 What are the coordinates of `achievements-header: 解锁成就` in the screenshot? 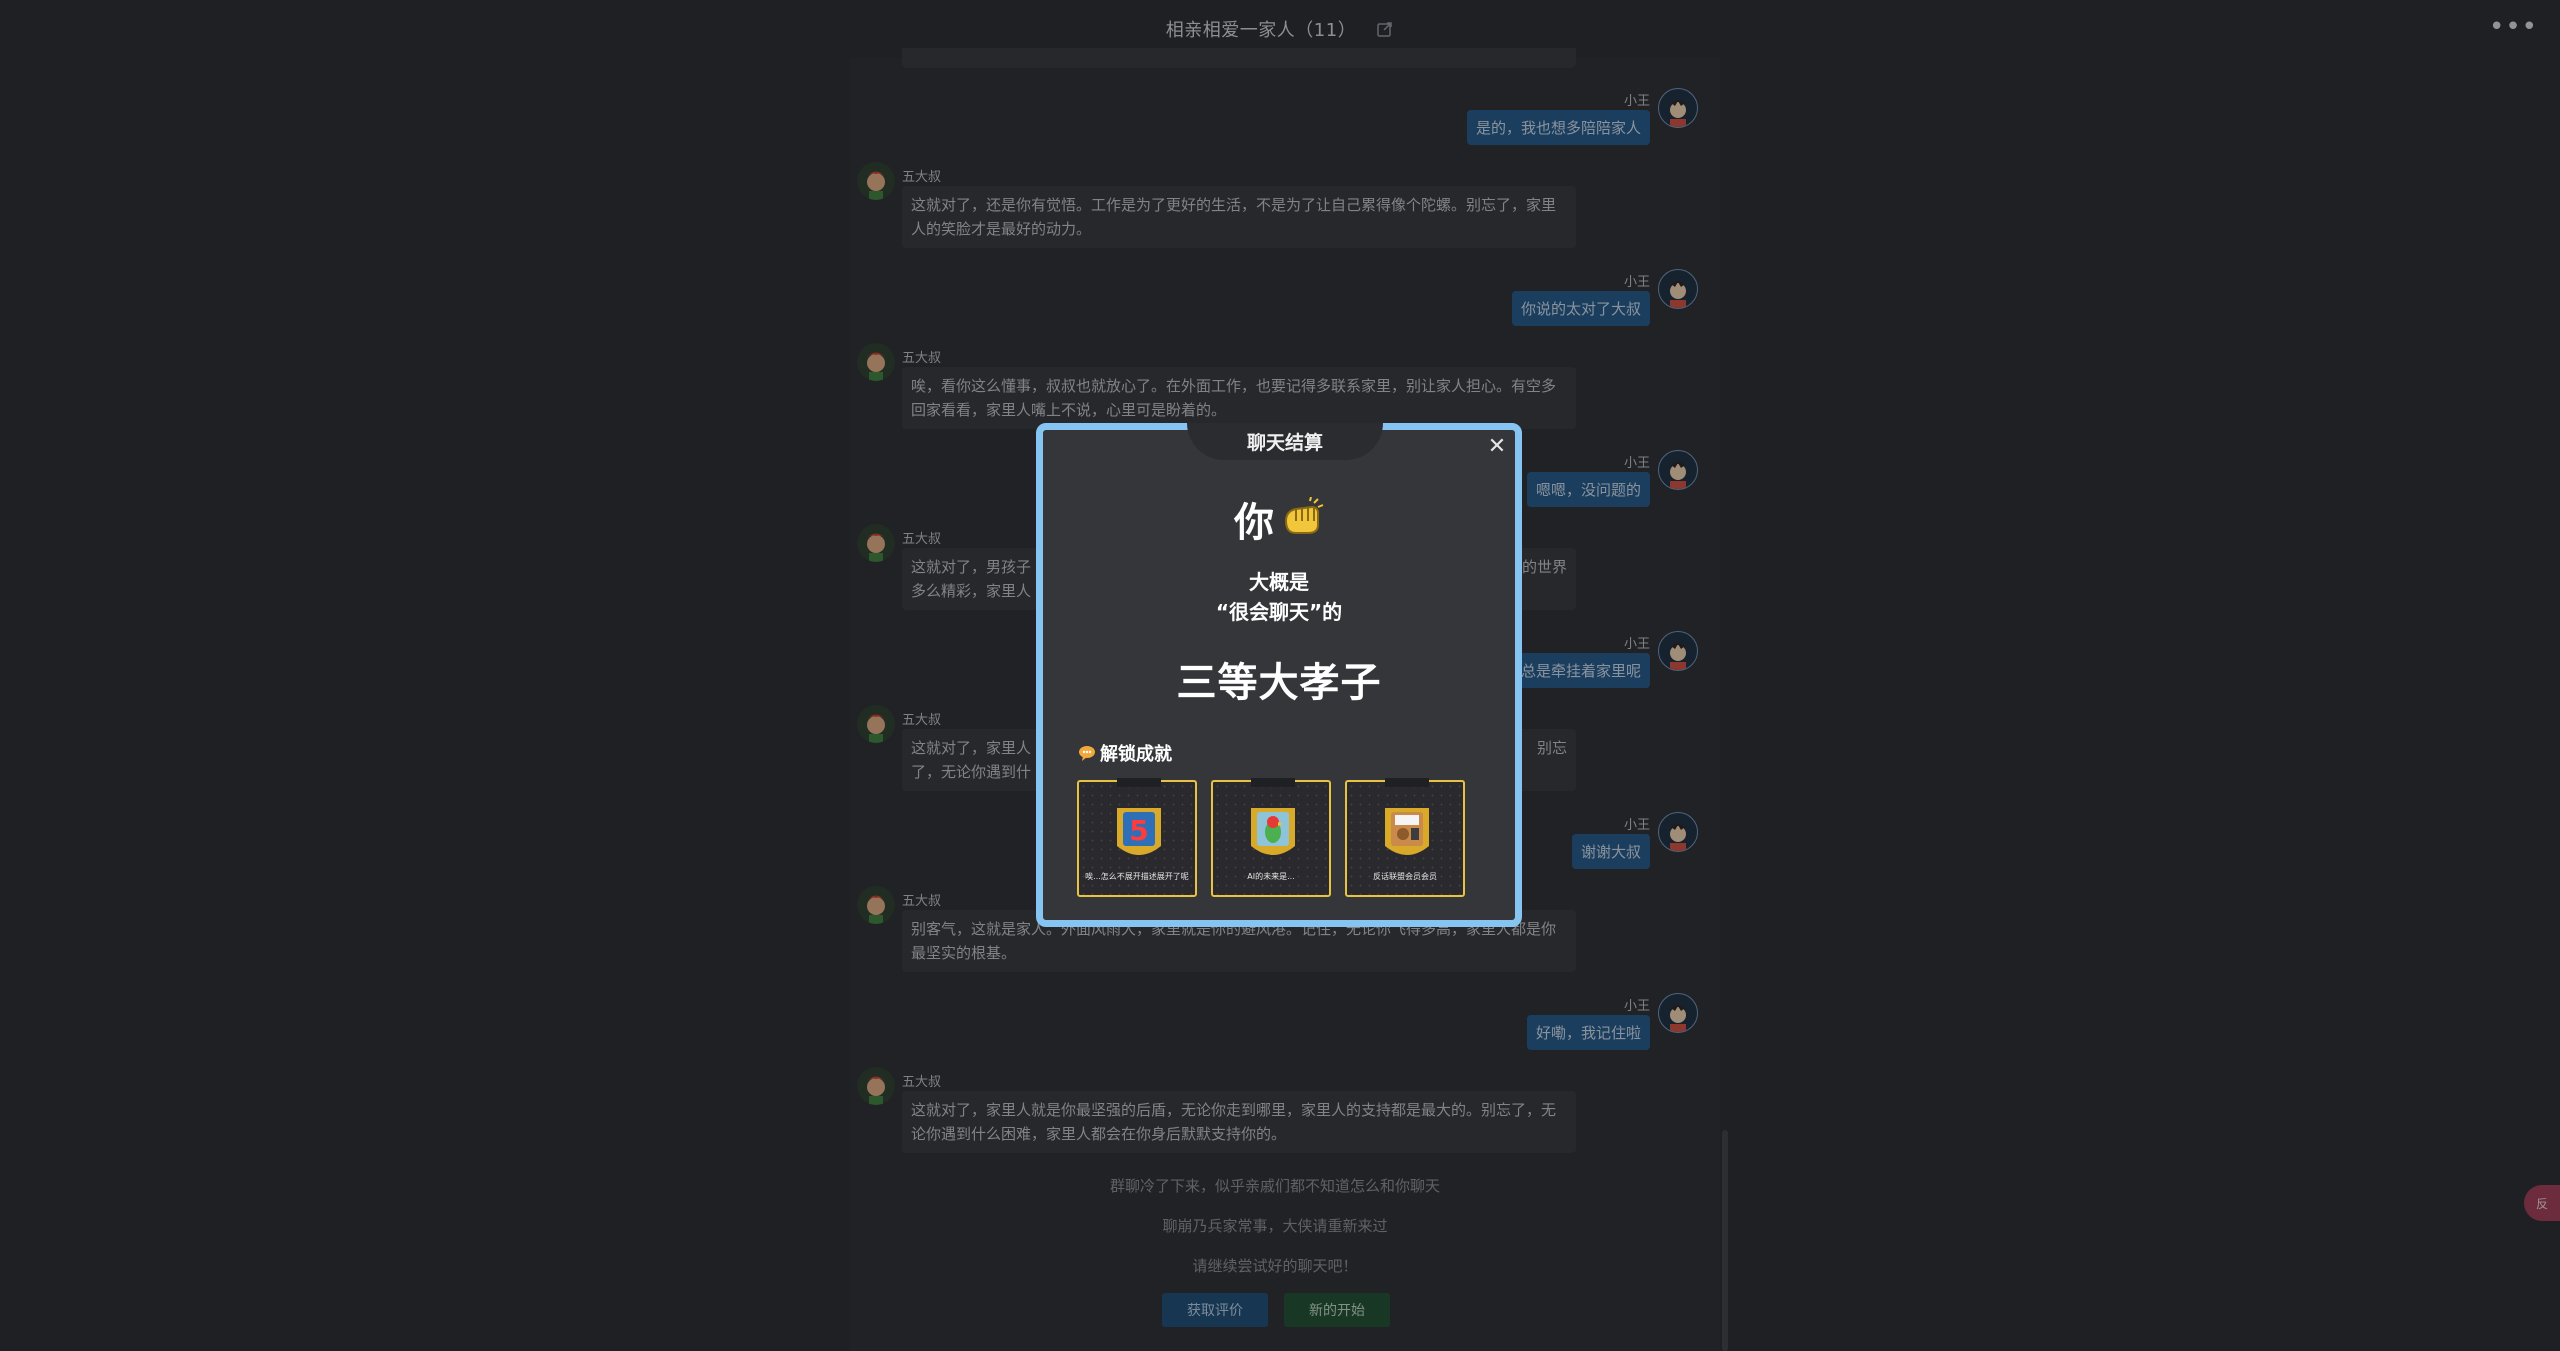 It's located at (1125, 753).